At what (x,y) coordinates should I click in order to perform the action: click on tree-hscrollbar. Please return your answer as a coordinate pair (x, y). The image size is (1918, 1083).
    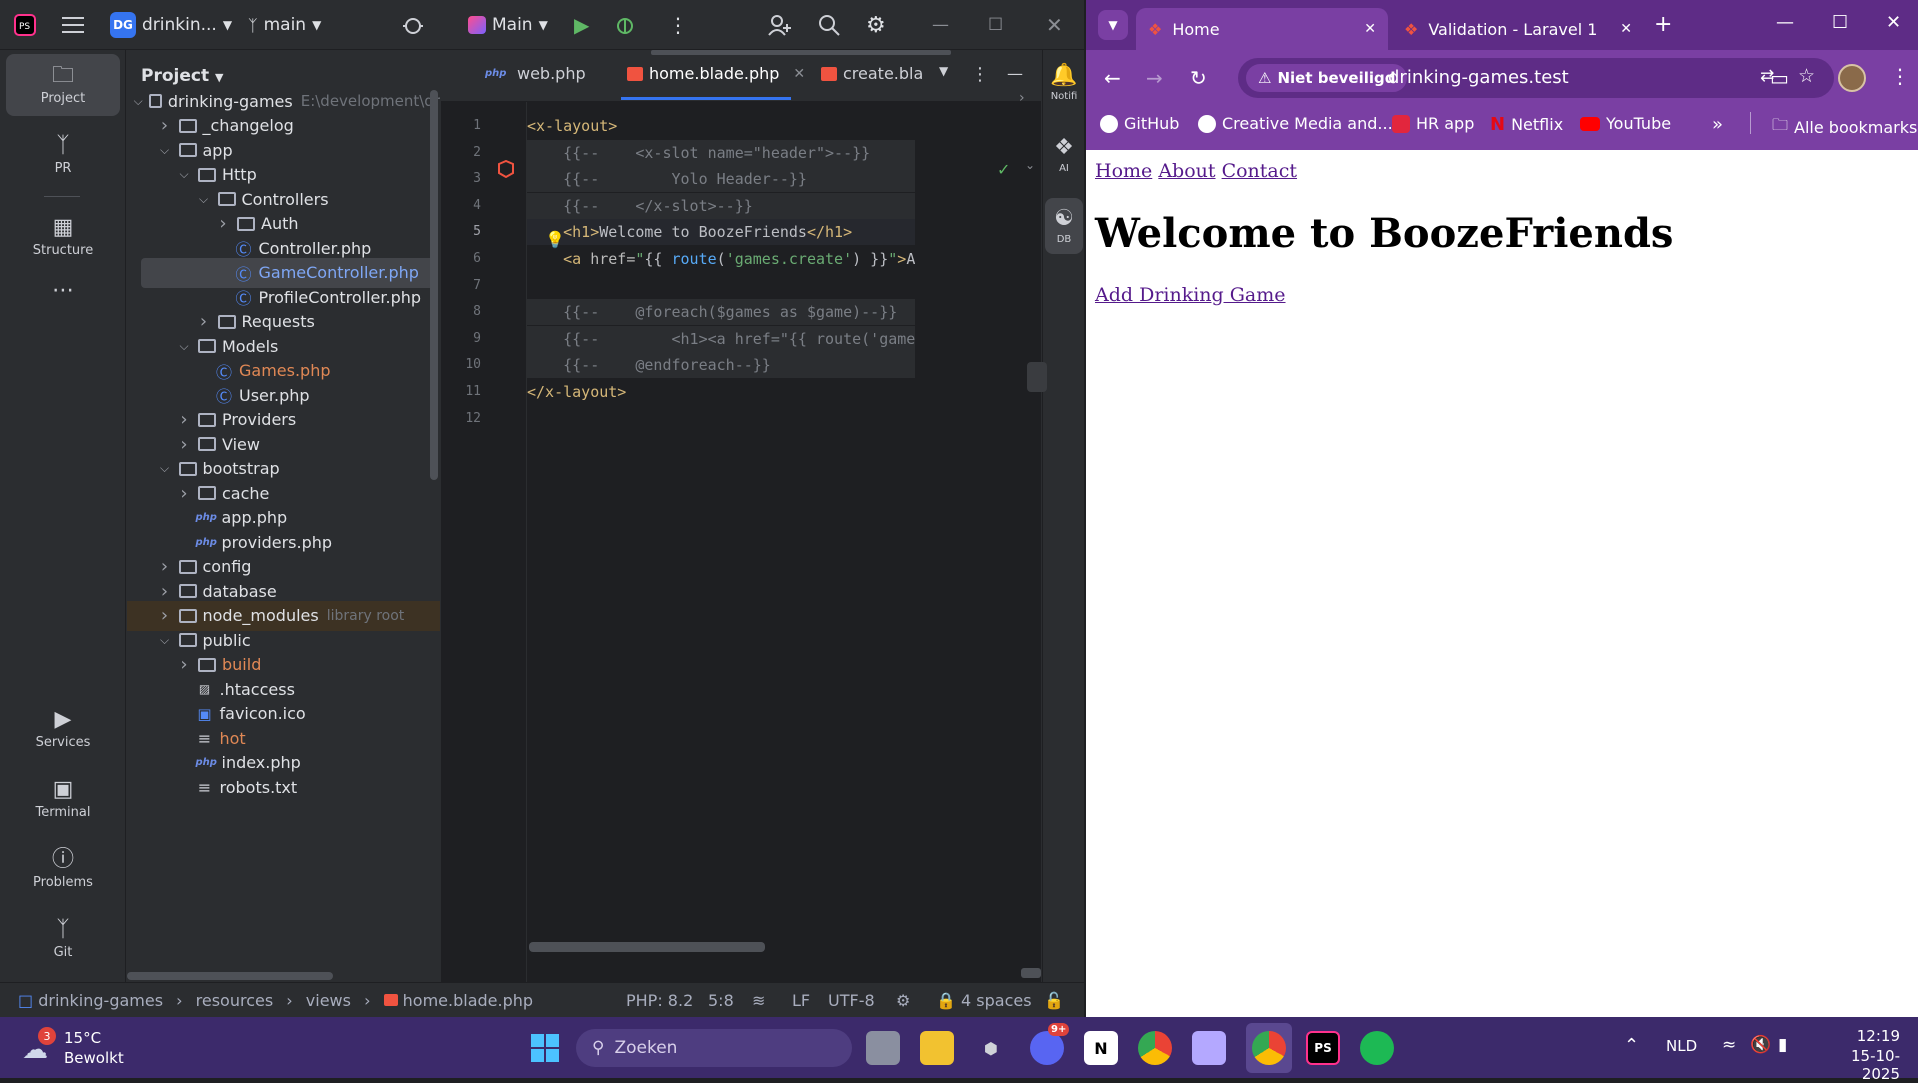
    Looking at the image, I should click on (230, 976).